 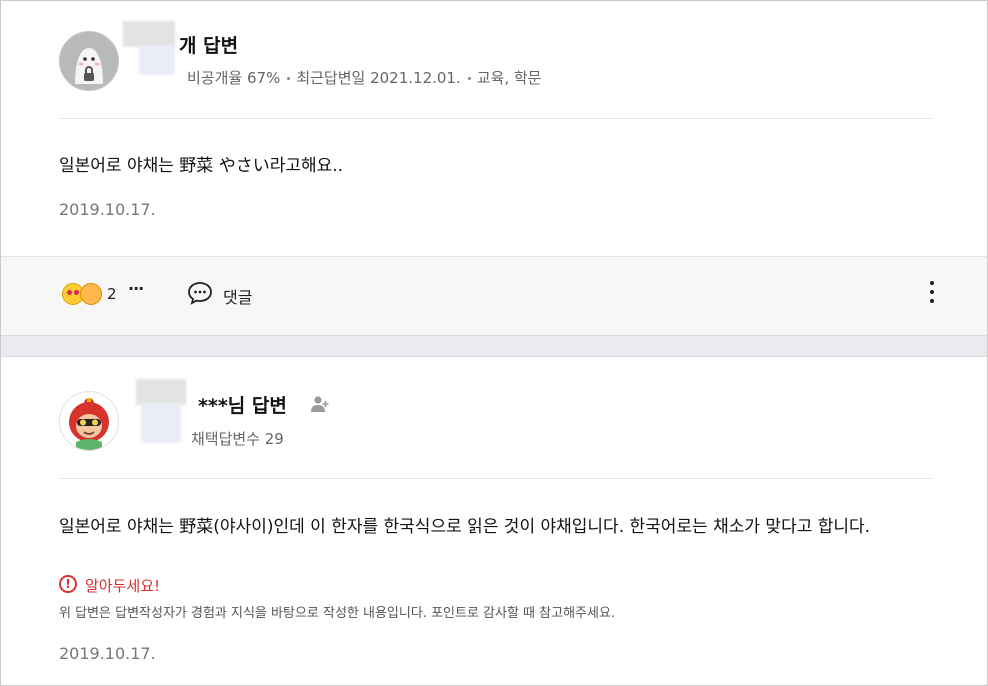 What do you see at coordinates (136, 288) in the screenshot?
I see `more-reactions-button: ···` at bounding box center [136, 288].